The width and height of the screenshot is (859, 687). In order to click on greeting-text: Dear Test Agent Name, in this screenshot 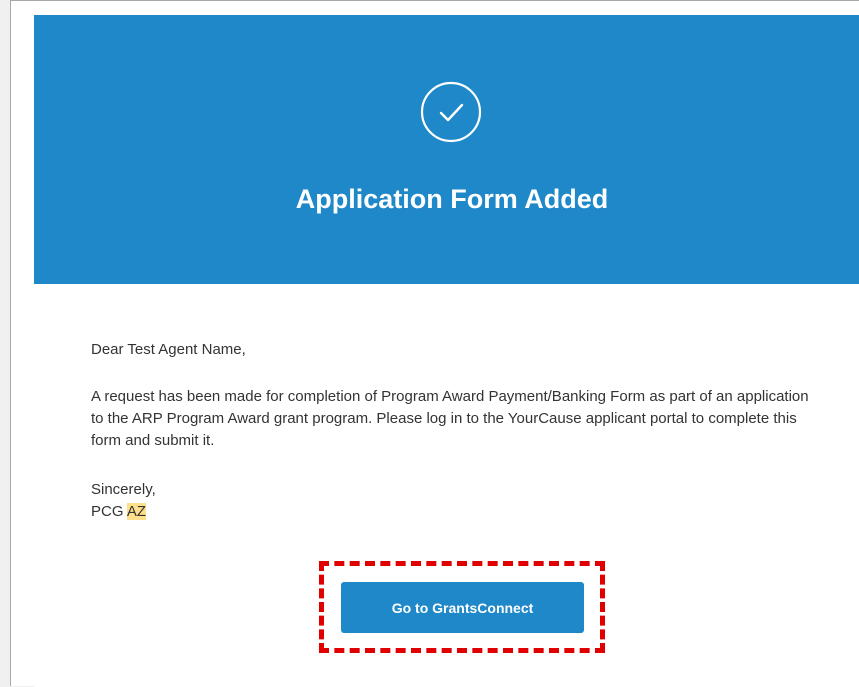, I will do `click(168, 349)`.